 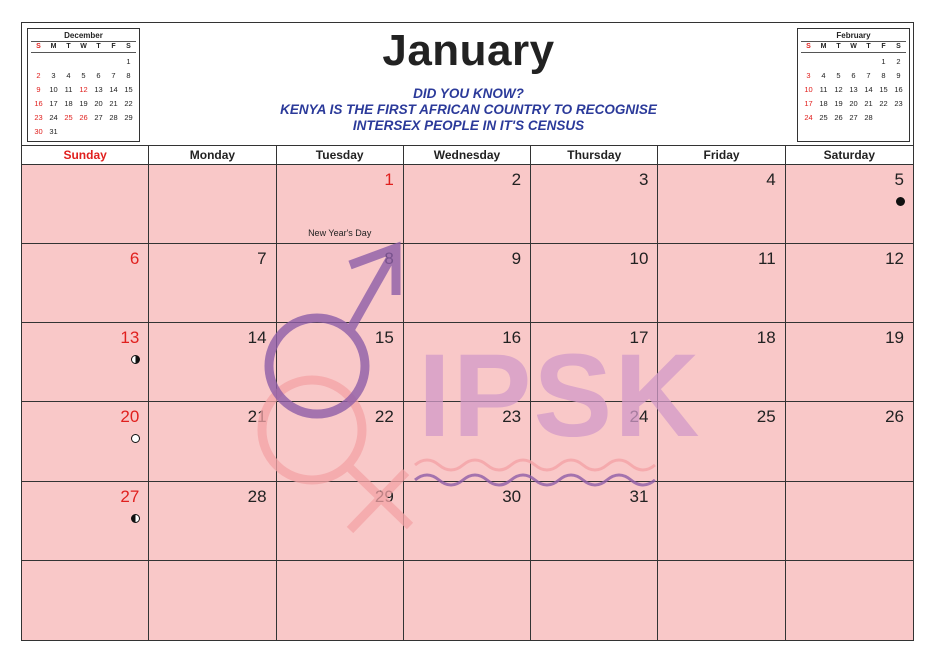 What do you see at coordinates (213, 284) in the screenshot?
I see `day-cell-7: 7` at bounding box center [213, 284].